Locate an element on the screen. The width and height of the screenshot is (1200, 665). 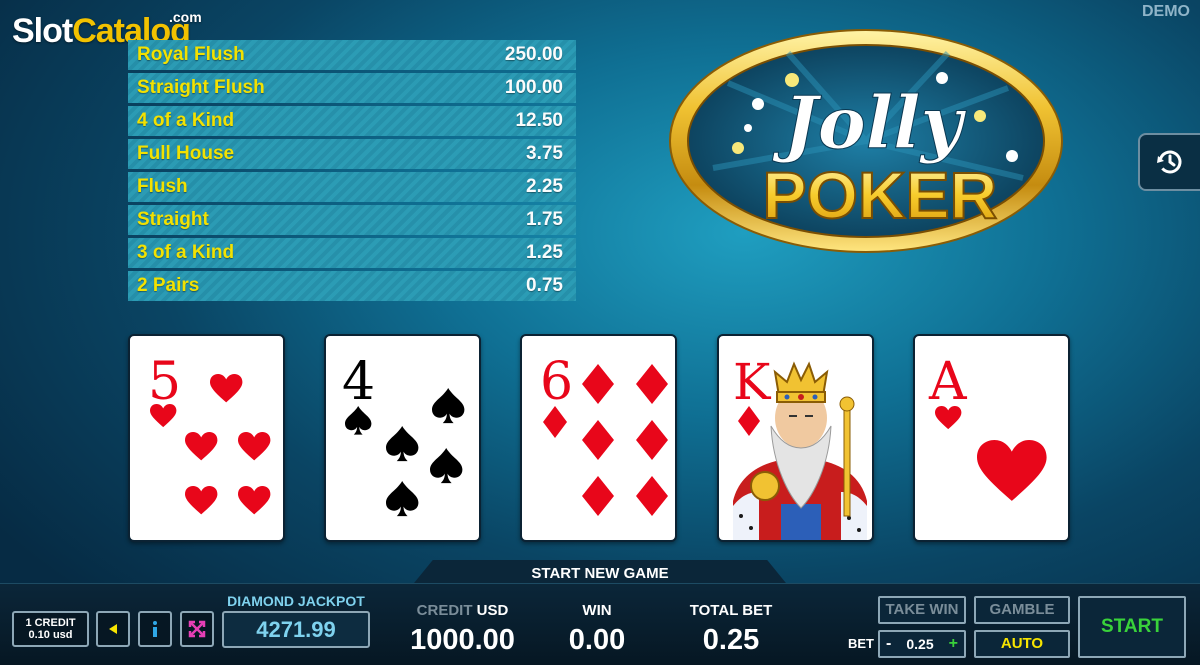
paytable-row: 4 of a Kind 12.50 is located at coordinates (352, 121).